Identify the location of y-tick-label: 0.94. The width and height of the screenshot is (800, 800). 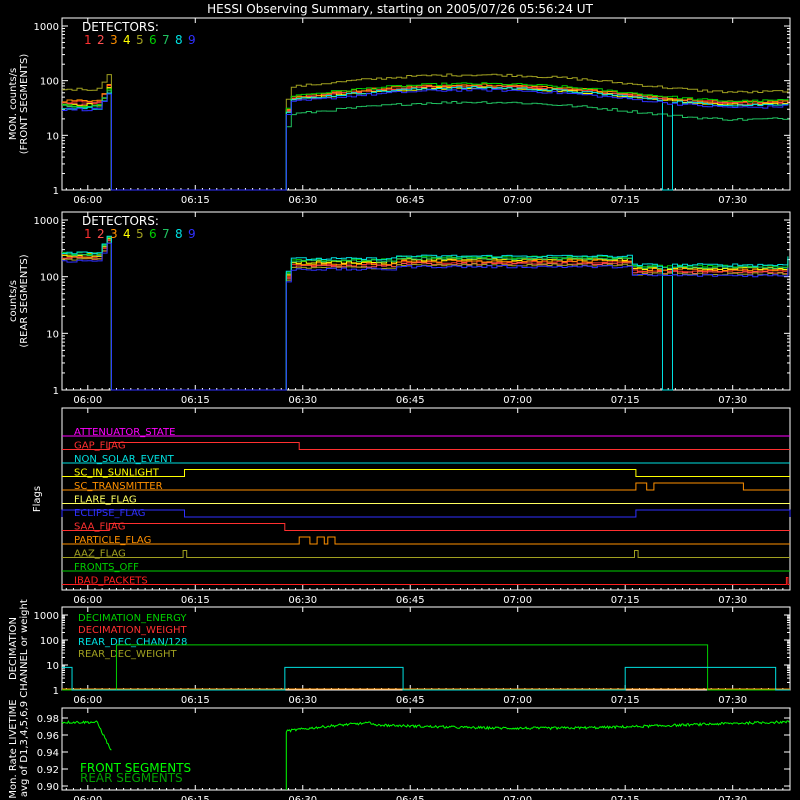
(48, 753).